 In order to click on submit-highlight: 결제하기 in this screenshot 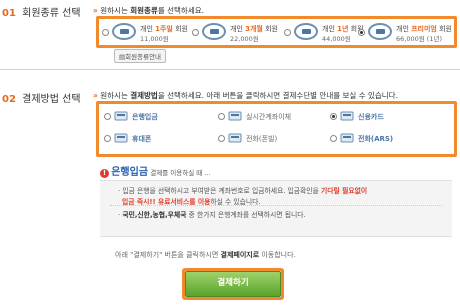, I will do `click(233, 284)`.